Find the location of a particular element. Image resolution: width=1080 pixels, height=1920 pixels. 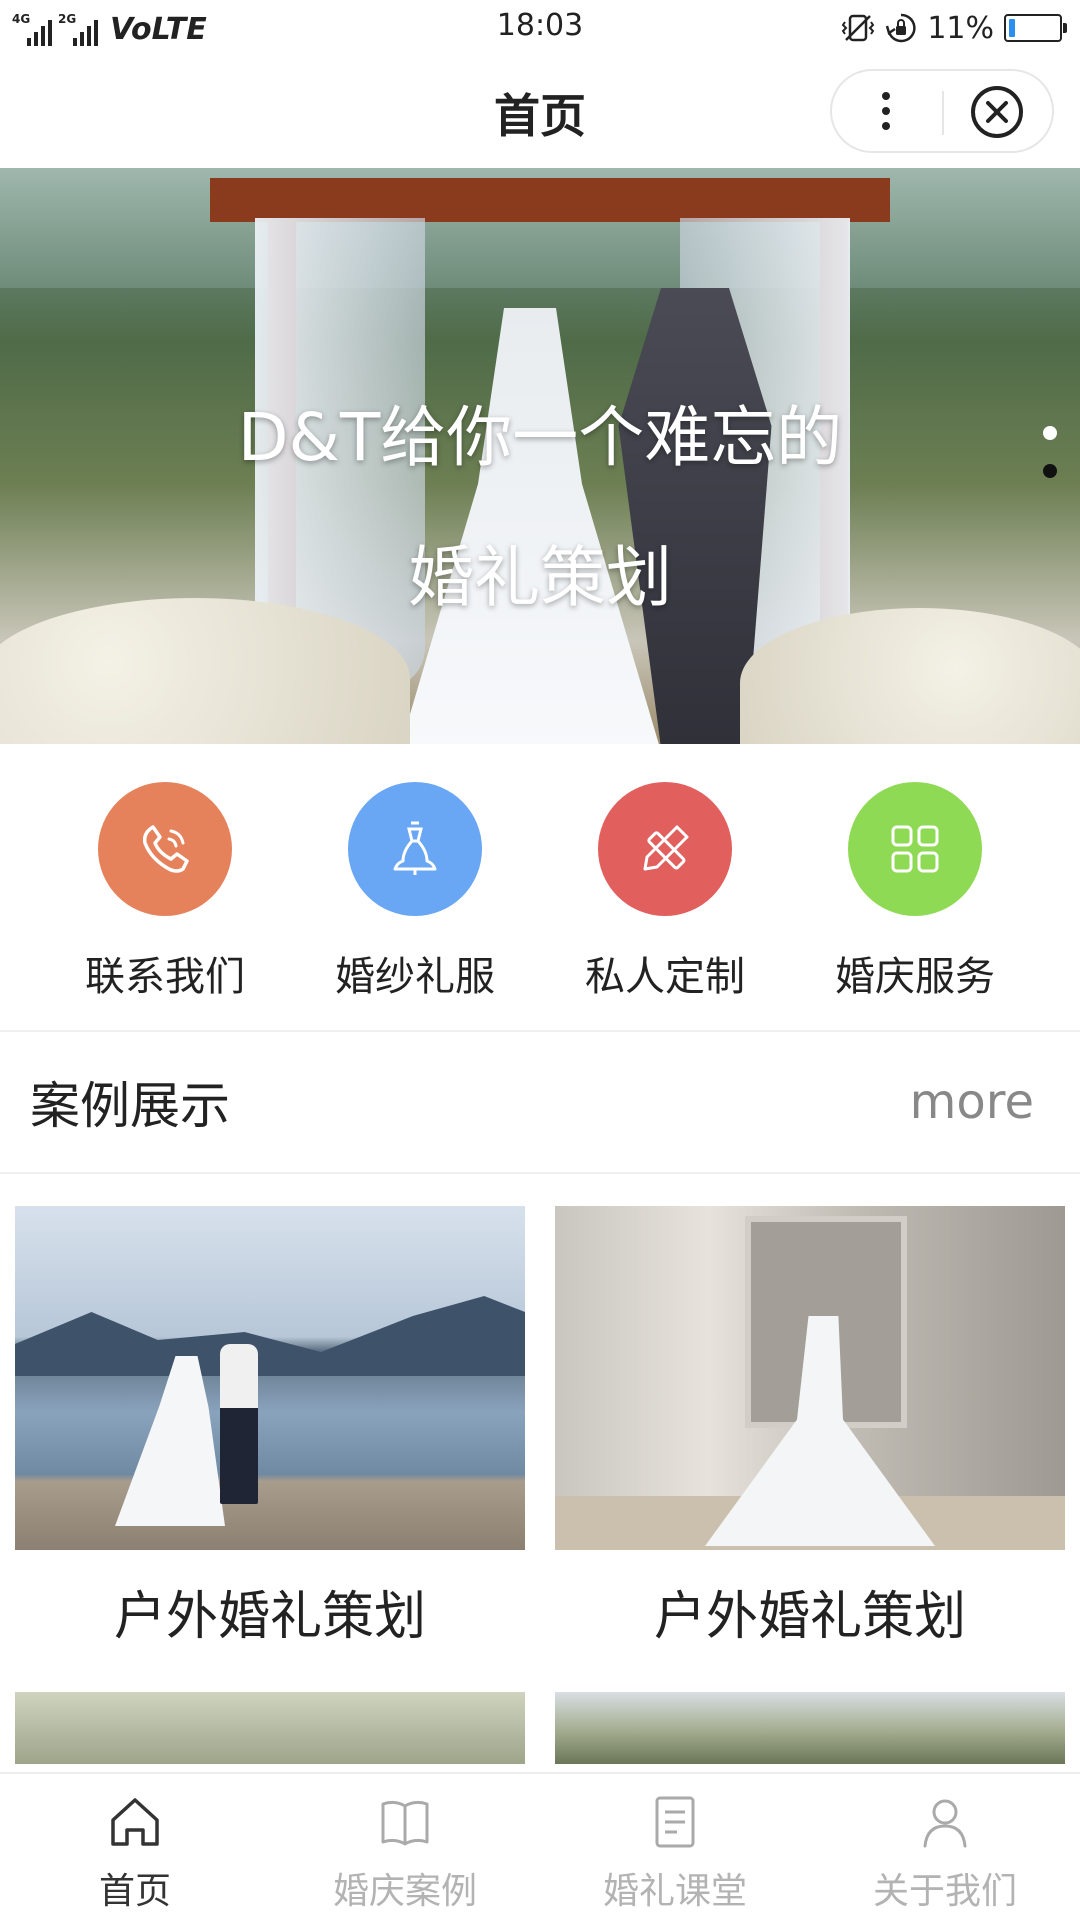

home-icon is located at coordinates (135, 1822).